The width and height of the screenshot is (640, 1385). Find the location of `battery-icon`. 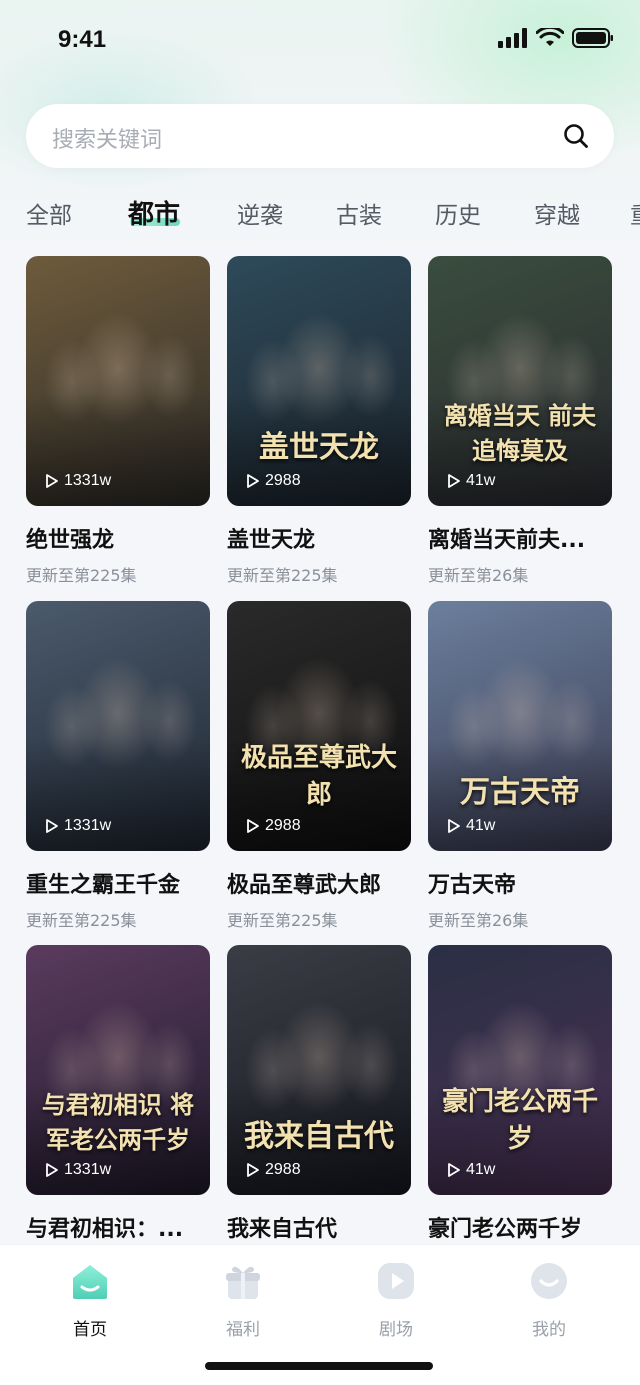

battery-icon is located at coordinates (592, 38).